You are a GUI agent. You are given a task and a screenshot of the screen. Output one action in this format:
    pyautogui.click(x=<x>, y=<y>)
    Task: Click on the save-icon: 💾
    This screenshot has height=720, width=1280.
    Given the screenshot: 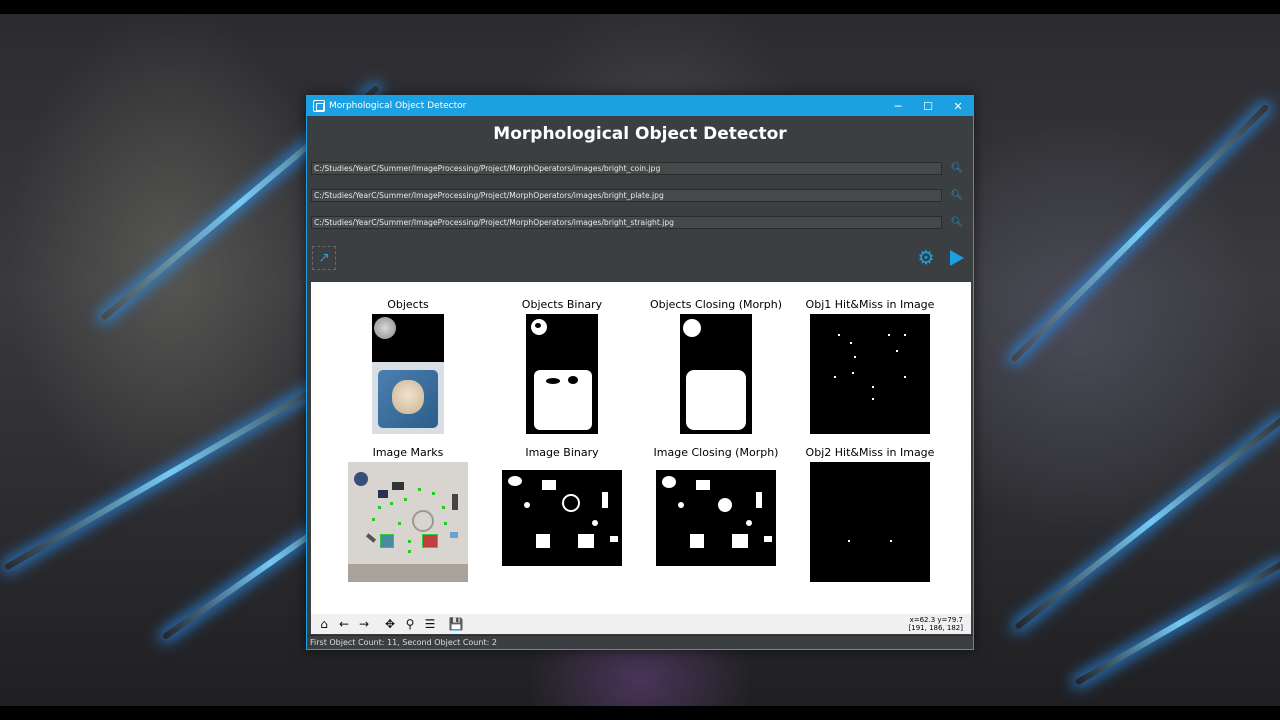 What is the action you would take?
    pyautogui.click(x=456, y=624)
    